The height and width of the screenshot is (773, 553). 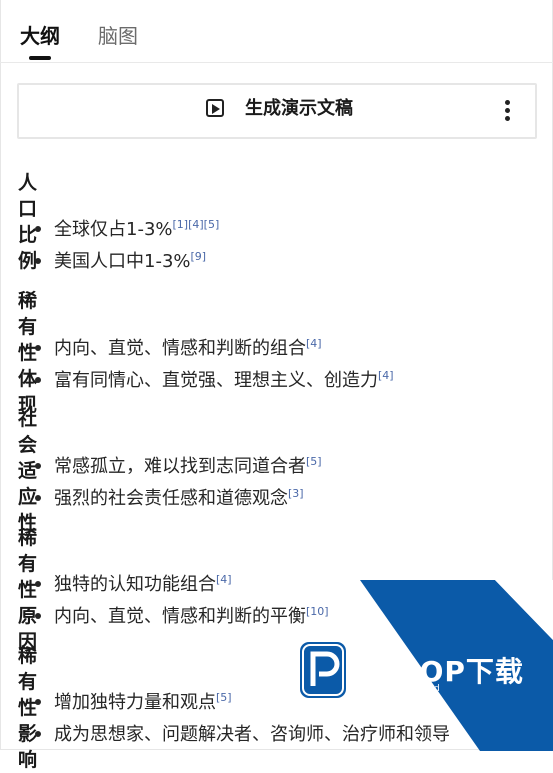 What do you see at coordinates (199, 256) in the screenshot?
I see `citation-link: [9]` at bounding box center [199, 256].